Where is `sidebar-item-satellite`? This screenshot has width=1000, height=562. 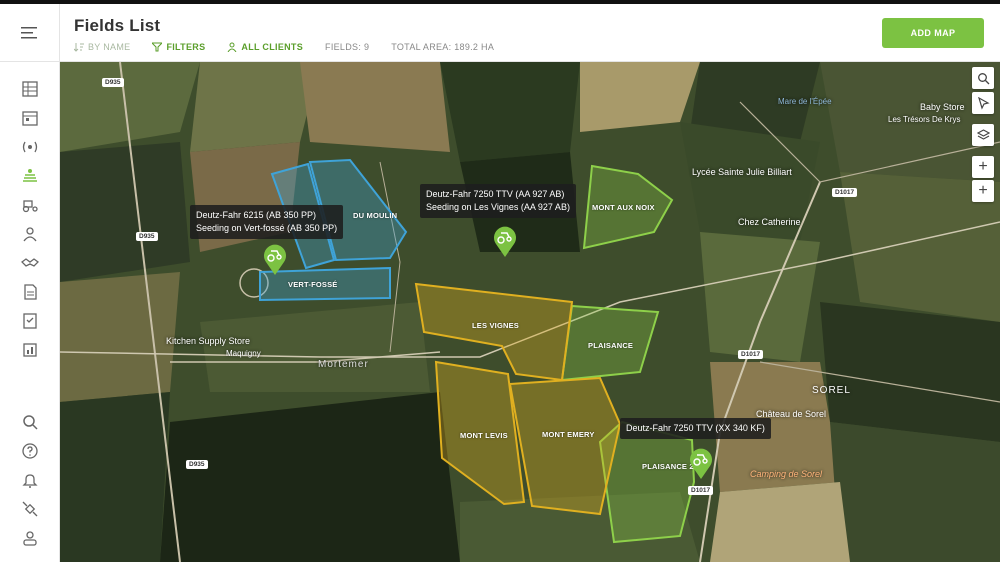 sidebar-item-satellite is located at coordinates (30, 509).